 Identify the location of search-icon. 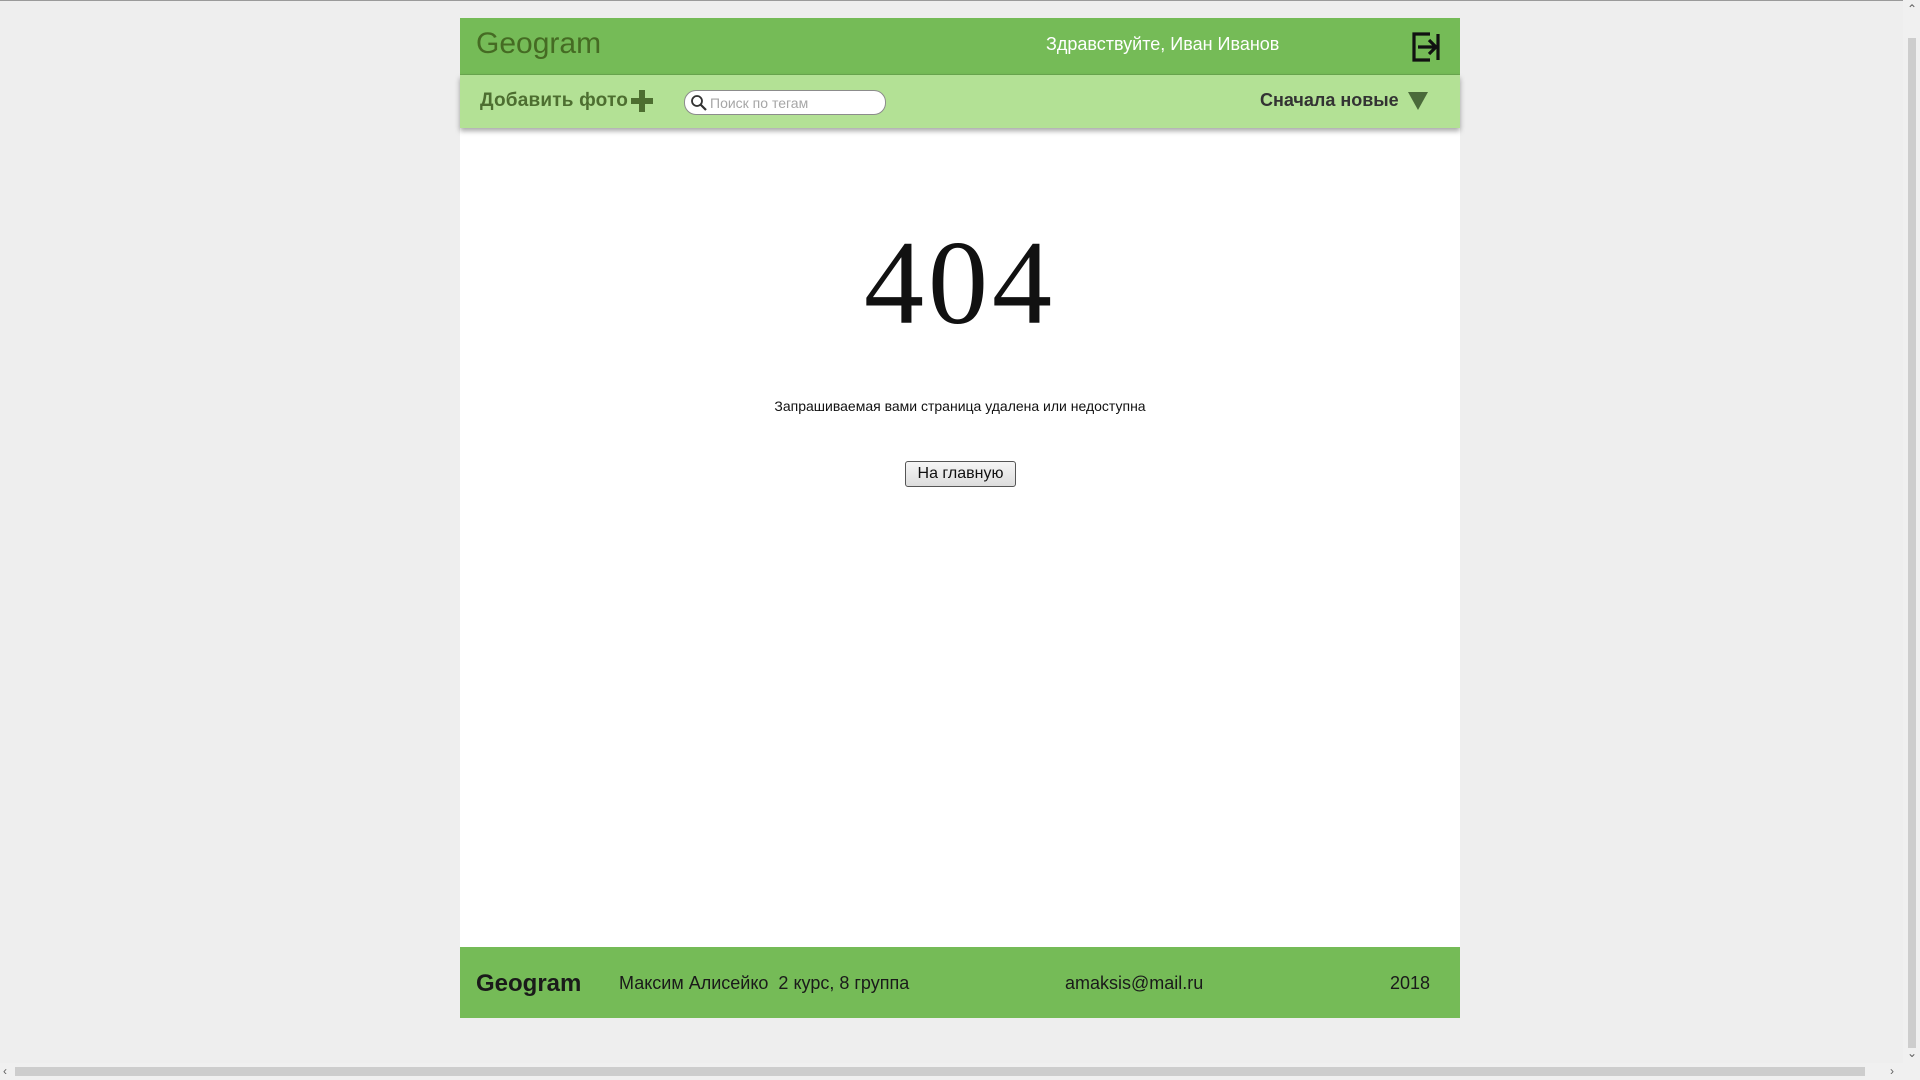
(699, 102).